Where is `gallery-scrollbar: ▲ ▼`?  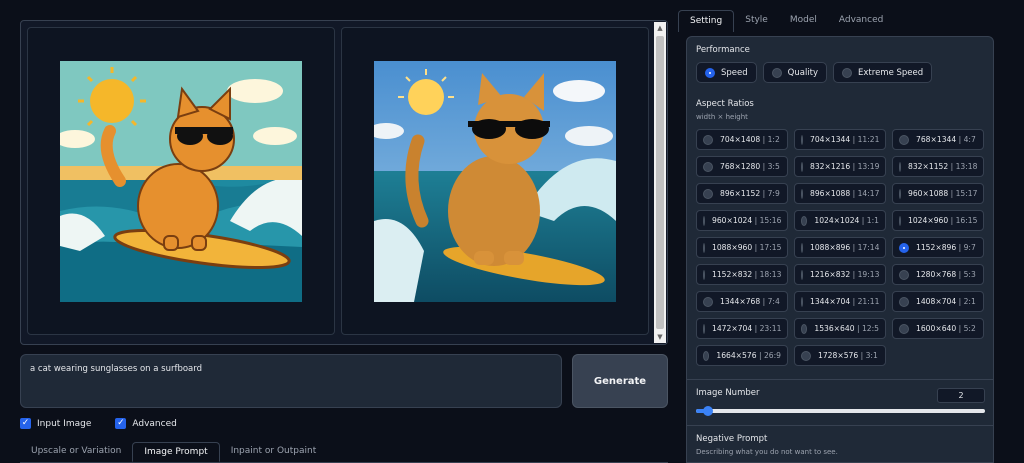
gallery-scrollbar: ▲ ▼ is located at coordinates (660, 182).